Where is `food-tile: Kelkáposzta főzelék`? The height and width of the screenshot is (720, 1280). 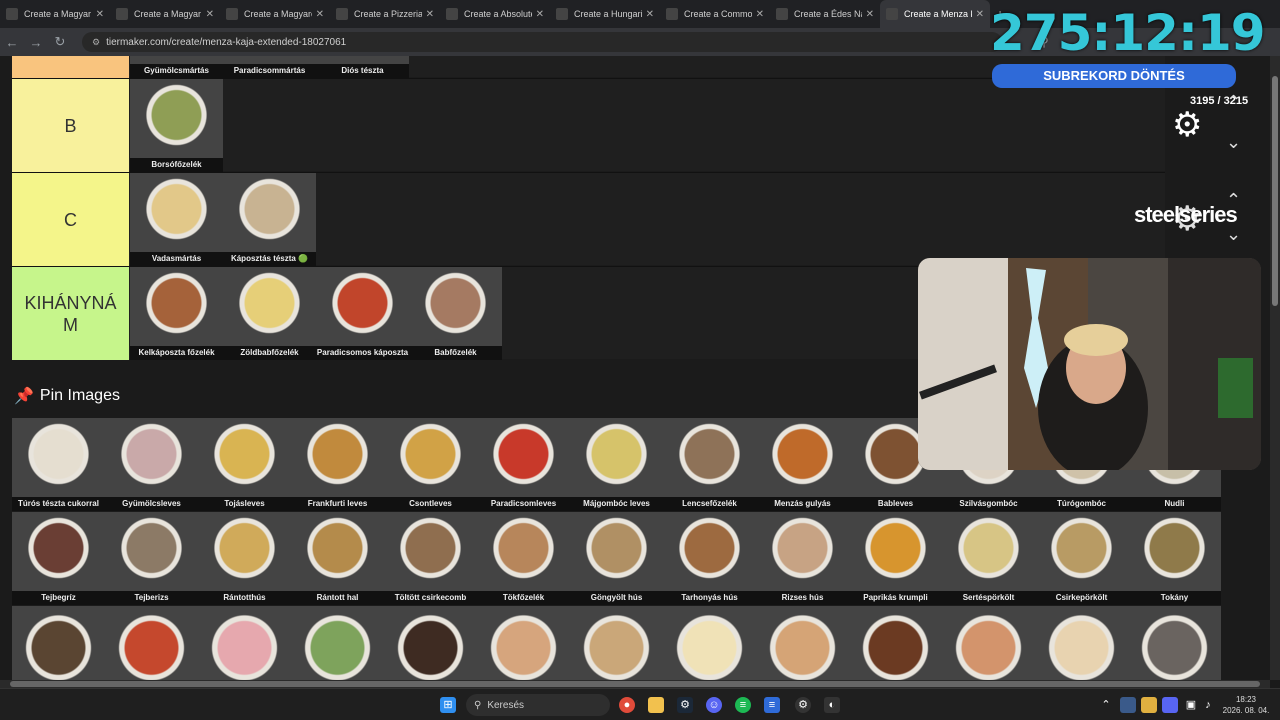
food-tile: Kelkáposzta főzelék is located at coordinates (176, 313).